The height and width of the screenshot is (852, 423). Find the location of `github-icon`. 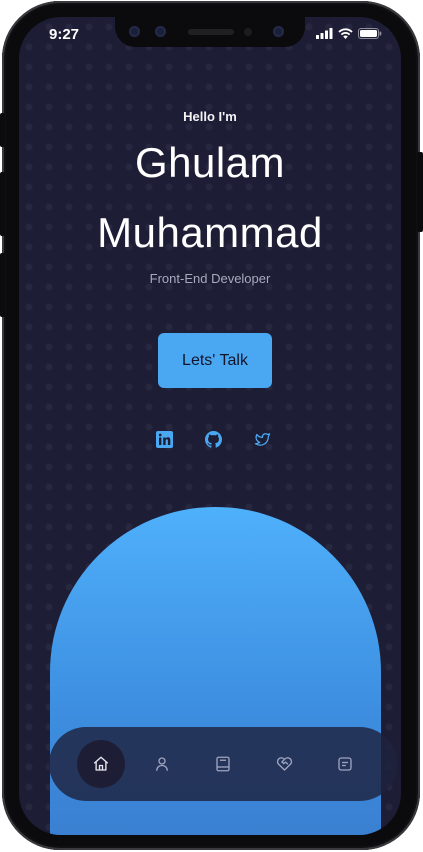

github-icon is located at coordinates (213, 439).